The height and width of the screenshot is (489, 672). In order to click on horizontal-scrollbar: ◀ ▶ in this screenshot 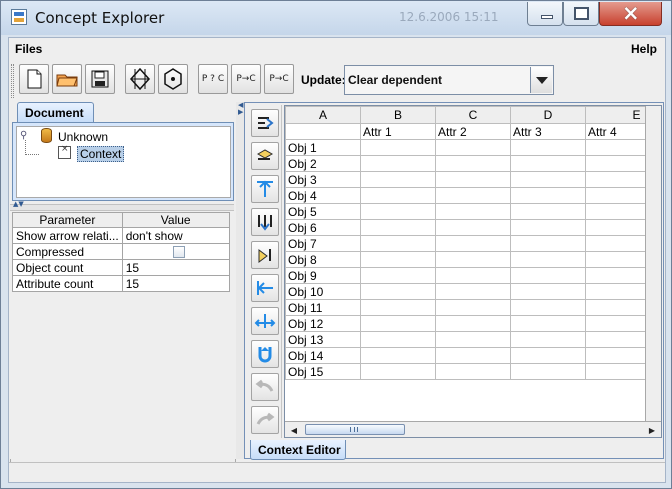, I will do `click(473, 429)`.